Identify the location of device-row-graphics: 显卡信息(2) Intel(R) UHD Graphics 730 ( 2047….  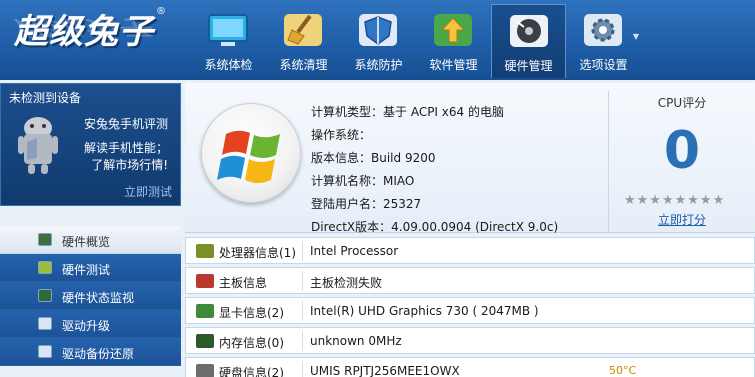
(470, 310).